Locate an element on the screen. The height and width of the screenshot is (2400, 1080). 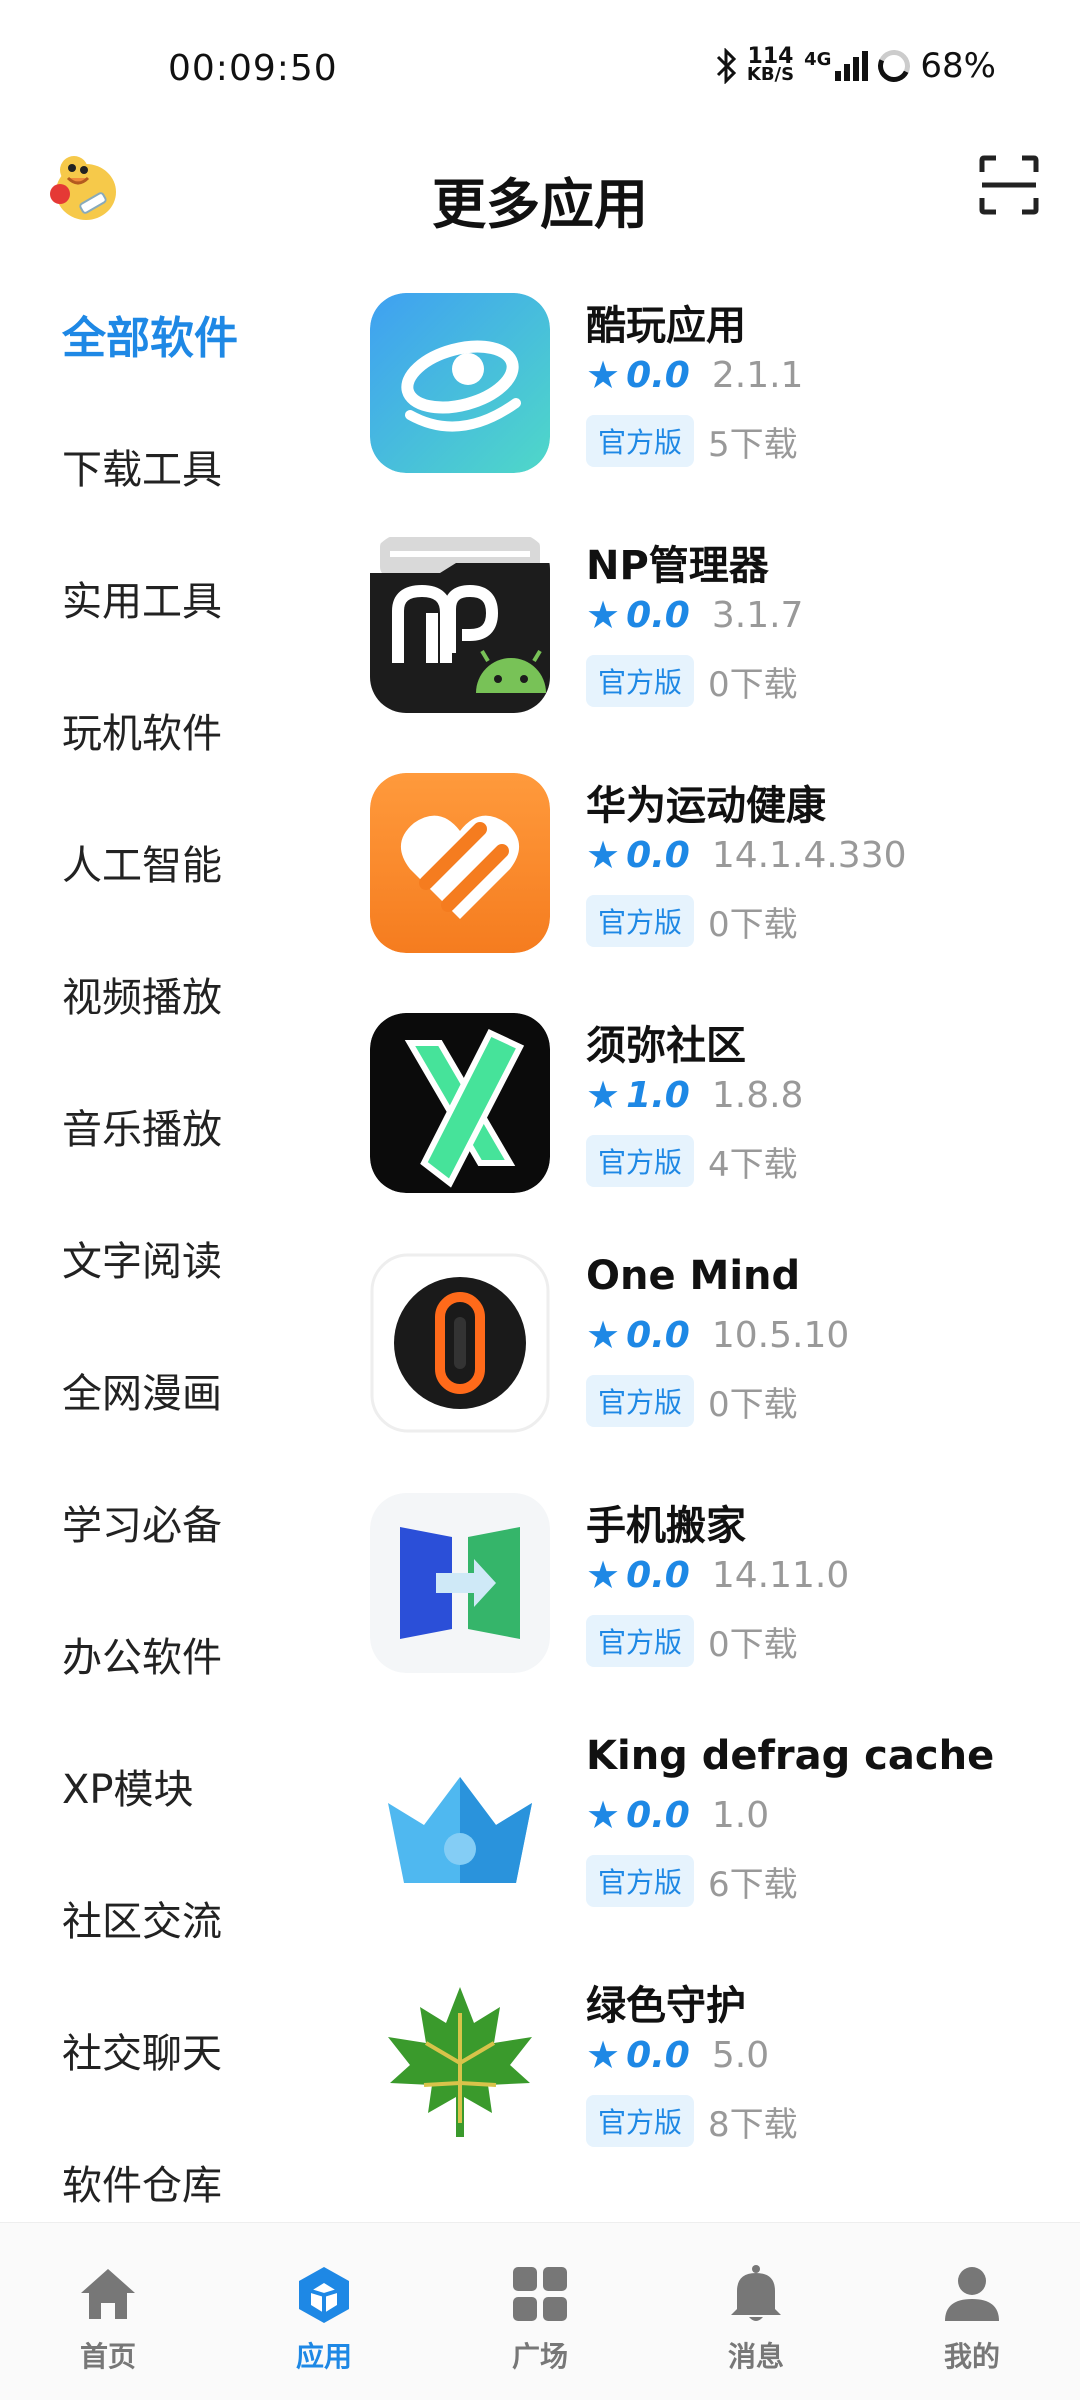
sidebar-item-phone-tweaks: 玩机软件 is located at coordinates (165, 730).